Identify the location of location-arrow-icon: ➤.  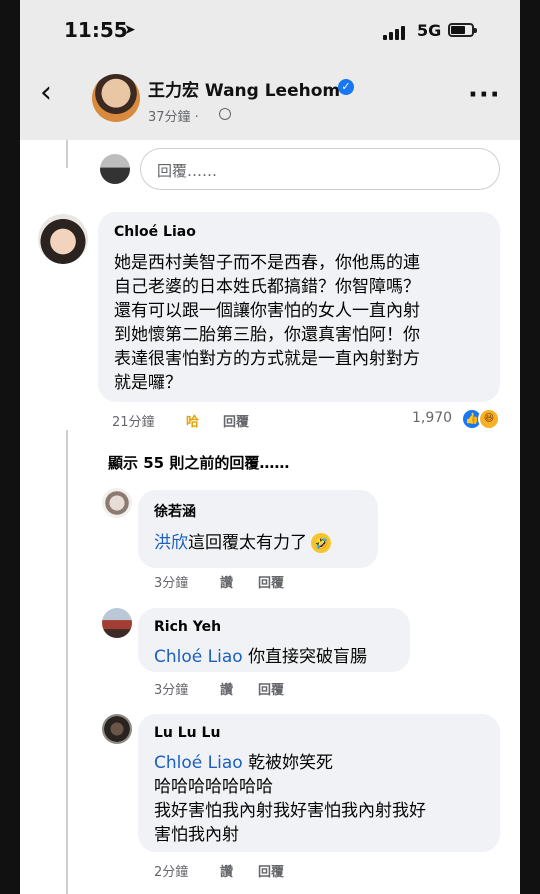
(130, 30).